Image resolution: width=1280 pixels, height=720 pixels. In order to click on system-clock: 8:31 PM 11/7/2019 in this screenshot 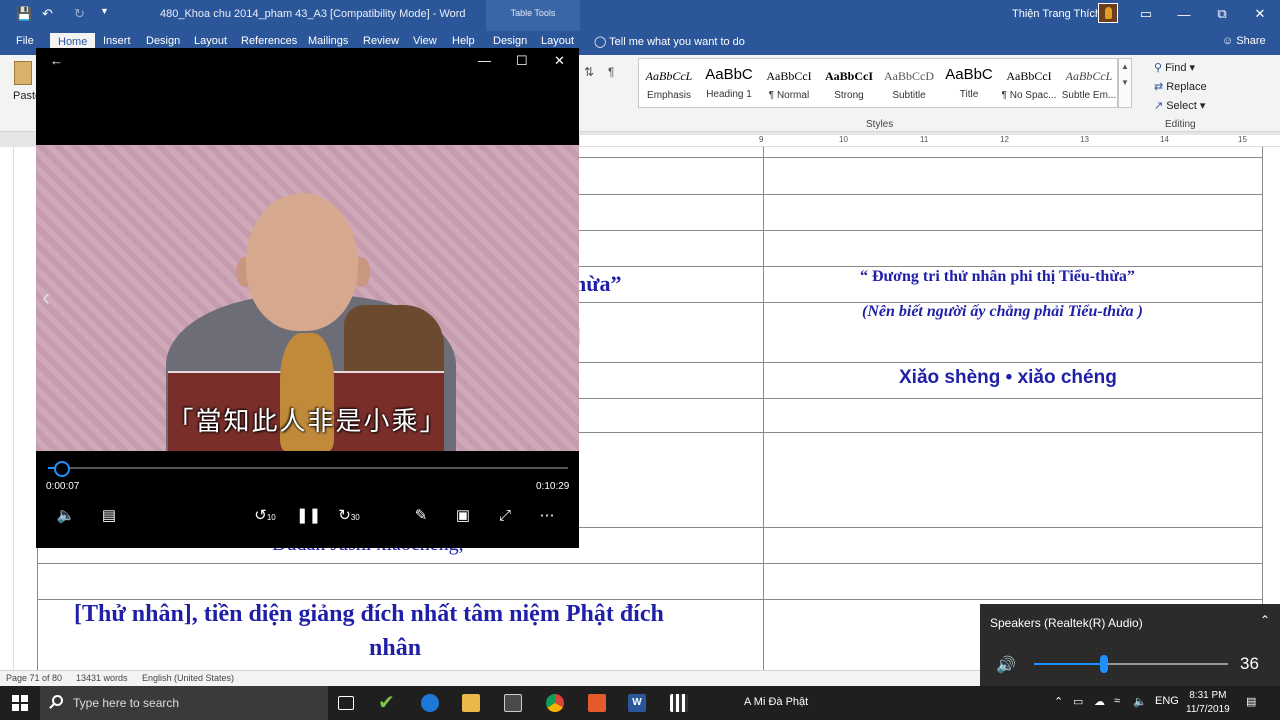, I will do `click(1208, 703)`.